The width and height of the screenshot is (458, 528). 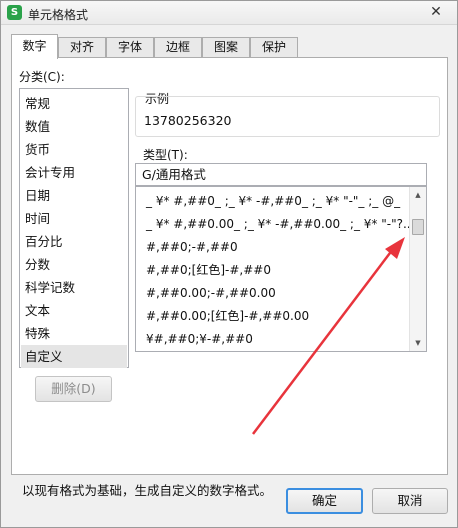 I want to click on app-logo-icon: S, so click(x=14, y=12).